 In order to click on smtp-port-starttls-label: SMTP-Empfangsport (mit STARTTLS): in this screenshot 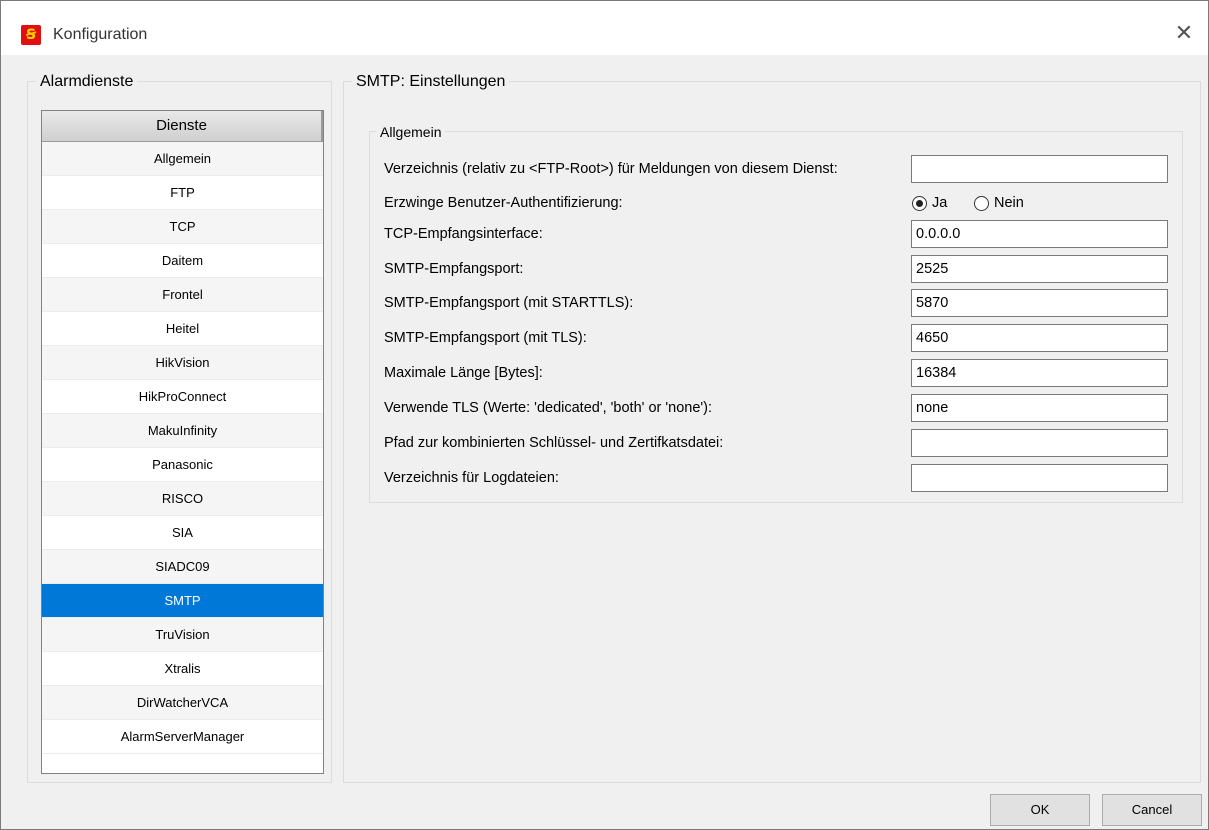, I will do `click(509, 303)`.